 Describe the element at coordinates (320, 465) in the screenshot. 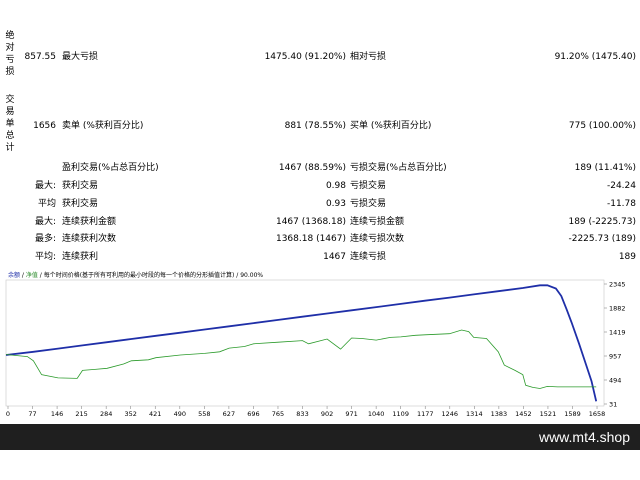

I see `bottom-margin` at that location.